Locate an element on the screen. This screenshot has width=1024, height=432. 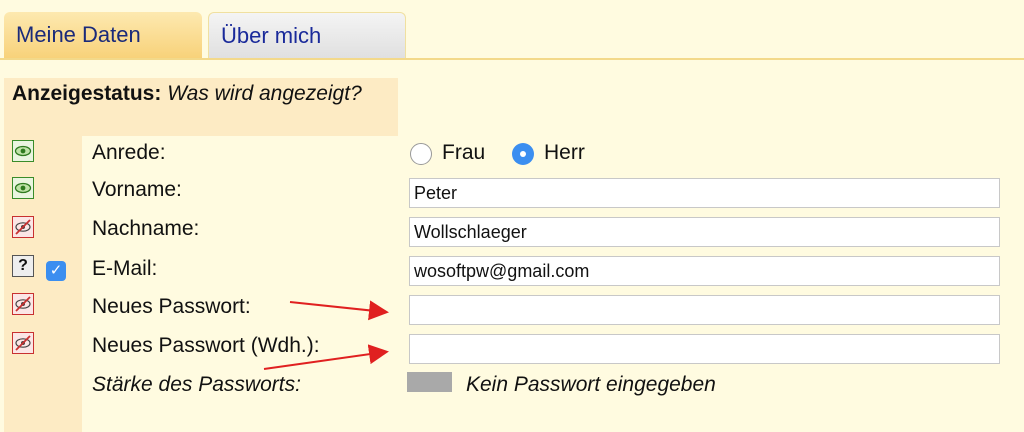
arrow-to-new-password is located at coordinates (339, 310).